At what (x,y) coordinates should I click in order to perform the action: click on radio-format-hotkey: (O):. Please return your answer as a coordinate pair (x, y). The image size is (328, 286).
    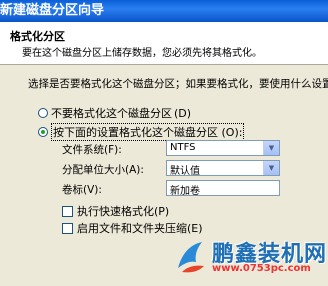
    Looking at the image, I should click on (232, 132).